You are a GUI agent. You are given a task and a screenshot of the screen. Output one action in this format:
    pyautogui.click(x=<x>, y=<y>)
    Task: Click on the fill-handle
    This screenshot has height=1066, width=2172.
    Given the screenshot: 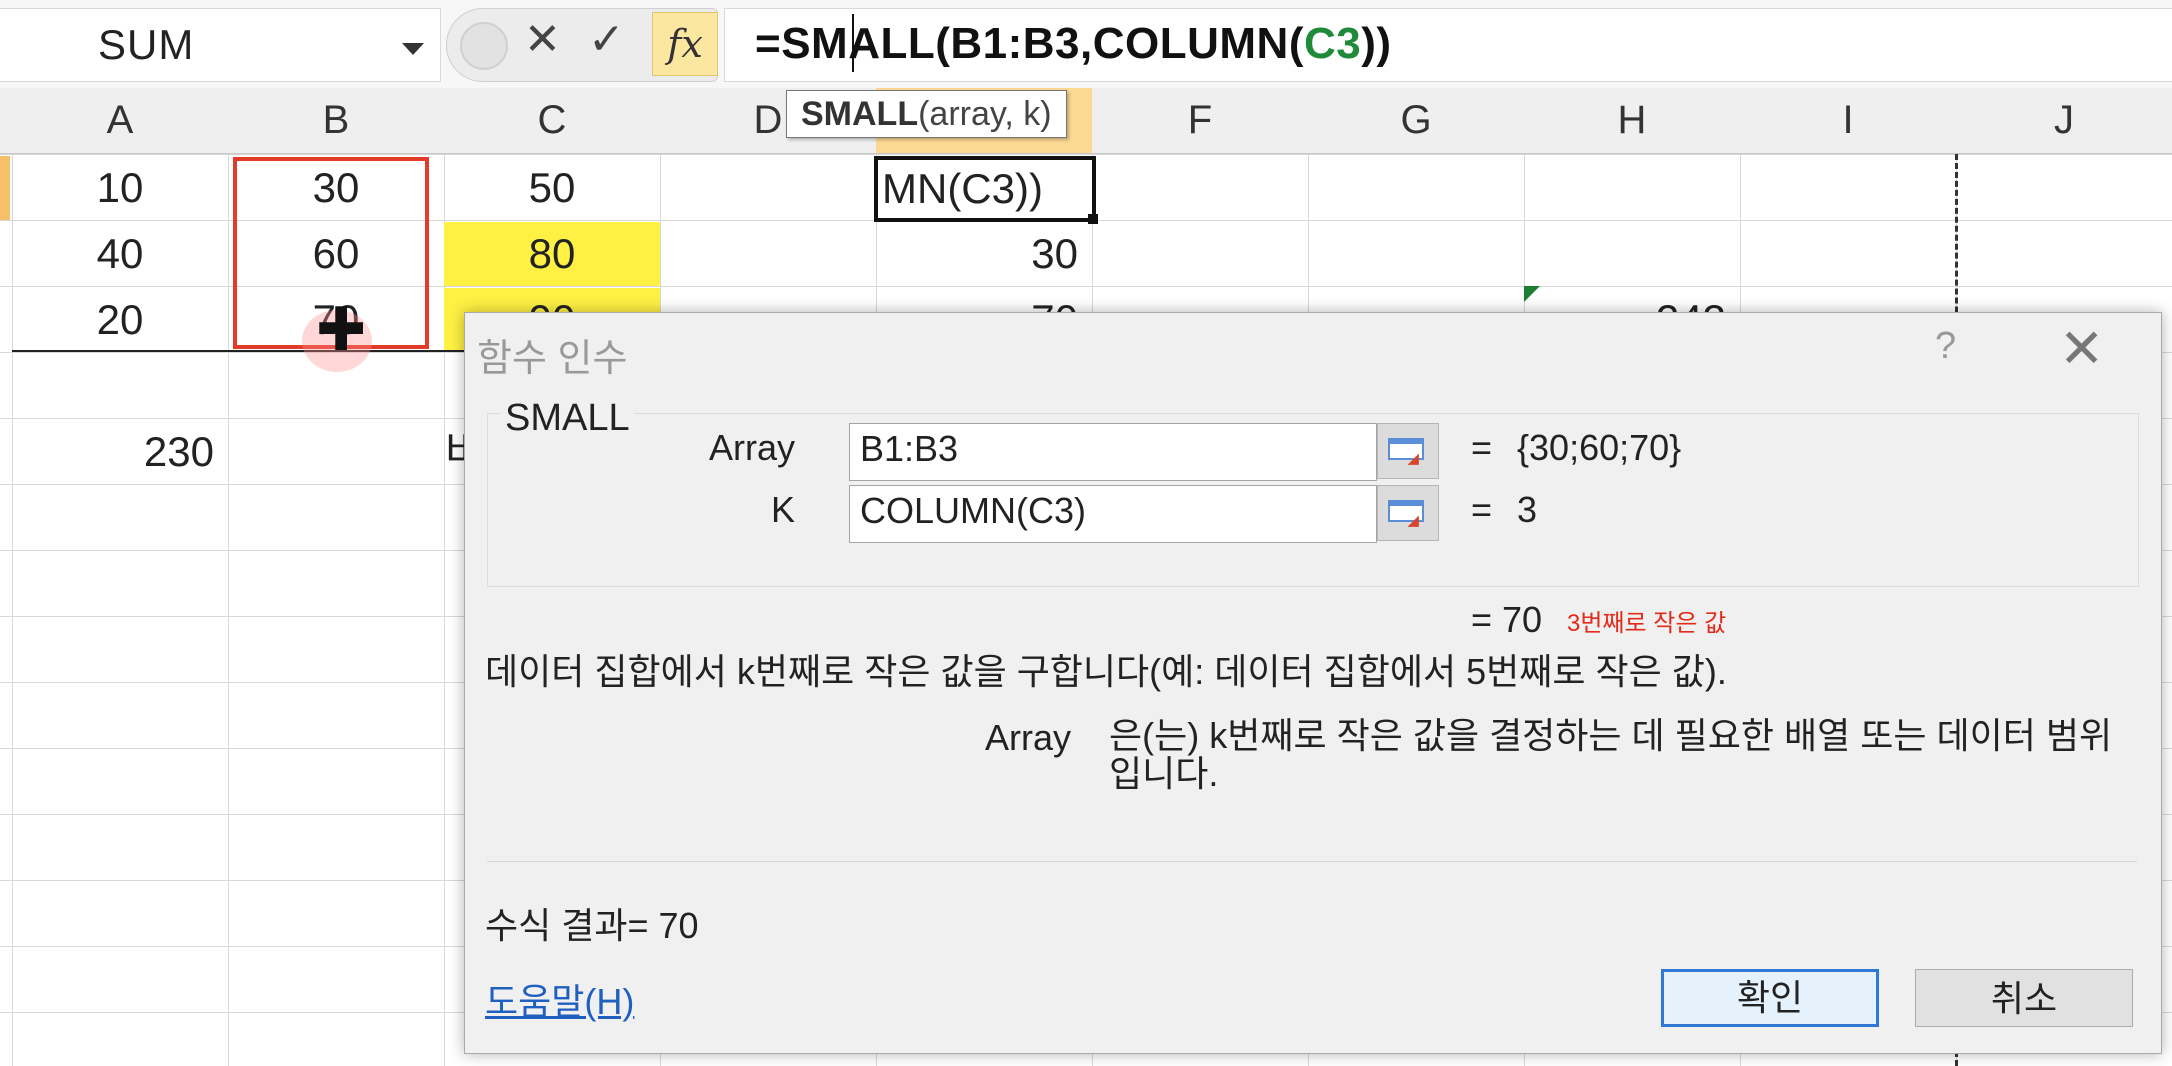 What is the action you would take?
    pyautogui.click(x=1093, y=219)
    